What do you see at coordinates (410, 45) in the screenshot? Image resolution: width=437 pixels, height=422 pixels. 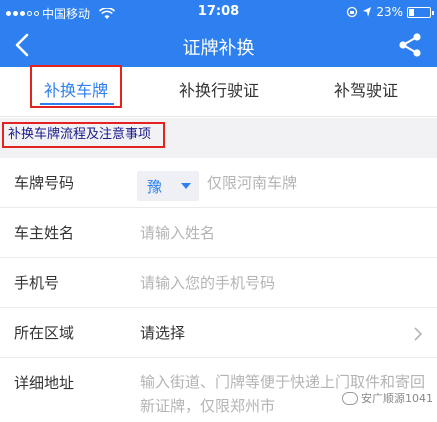 I see `share-icon` at bounding box center [410, 45].